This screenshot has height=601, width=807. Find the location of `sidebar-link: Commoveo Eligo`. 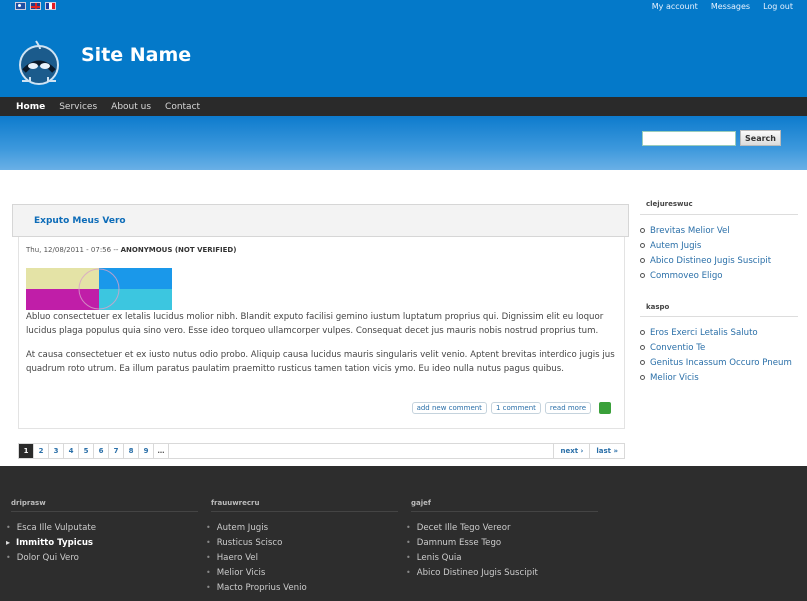

sidebar-link: Commoveo Eligo is located at coordinates (705, 275).